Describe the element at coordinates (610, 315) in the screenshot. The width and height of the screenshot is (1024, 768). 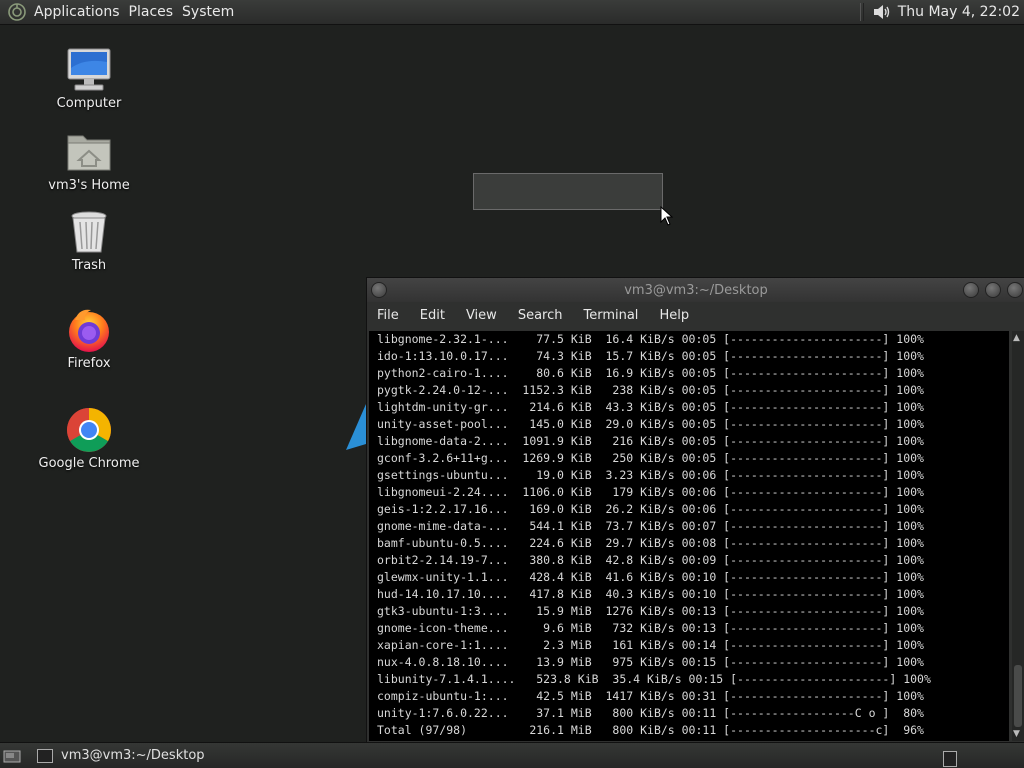
I see `menu-terminal: Terminal` at that location.